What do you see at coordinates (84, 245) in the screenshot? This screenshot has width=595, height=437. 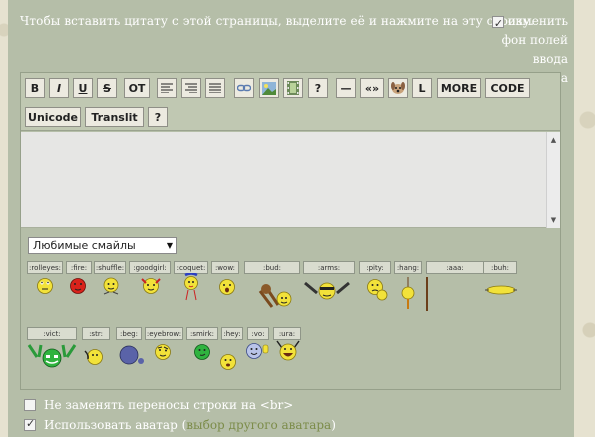 I see `smiley-set-value: Любимые смайлы` at bounding box center [84, 245].